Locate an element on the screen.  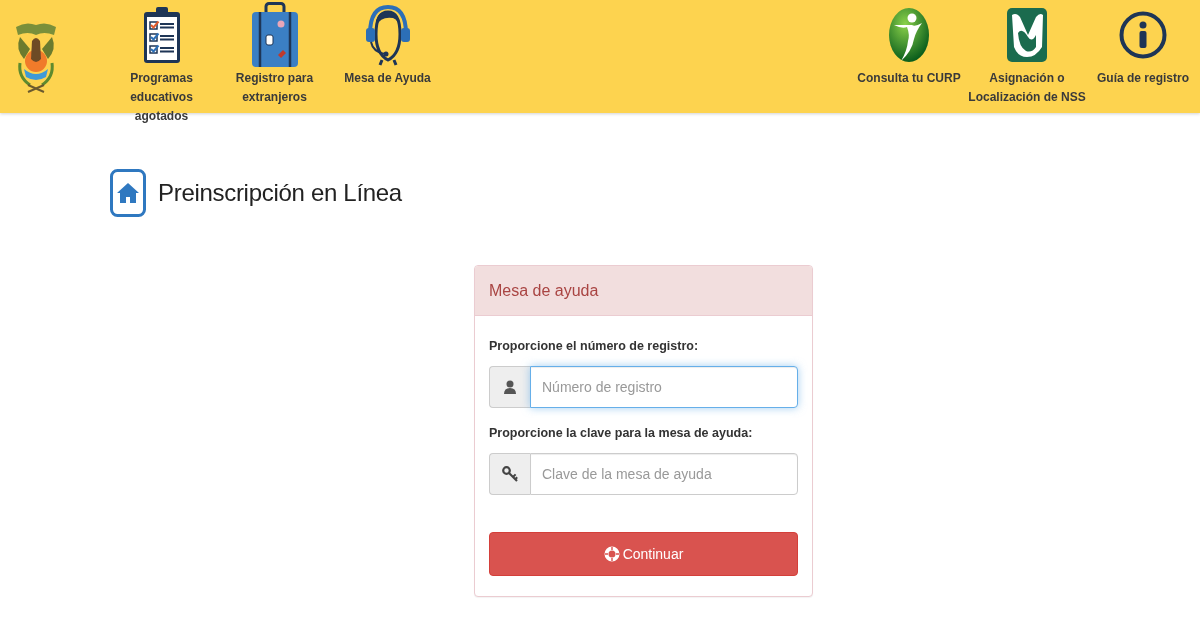
text-field: Número de registro is located at coordinates (664, 387).